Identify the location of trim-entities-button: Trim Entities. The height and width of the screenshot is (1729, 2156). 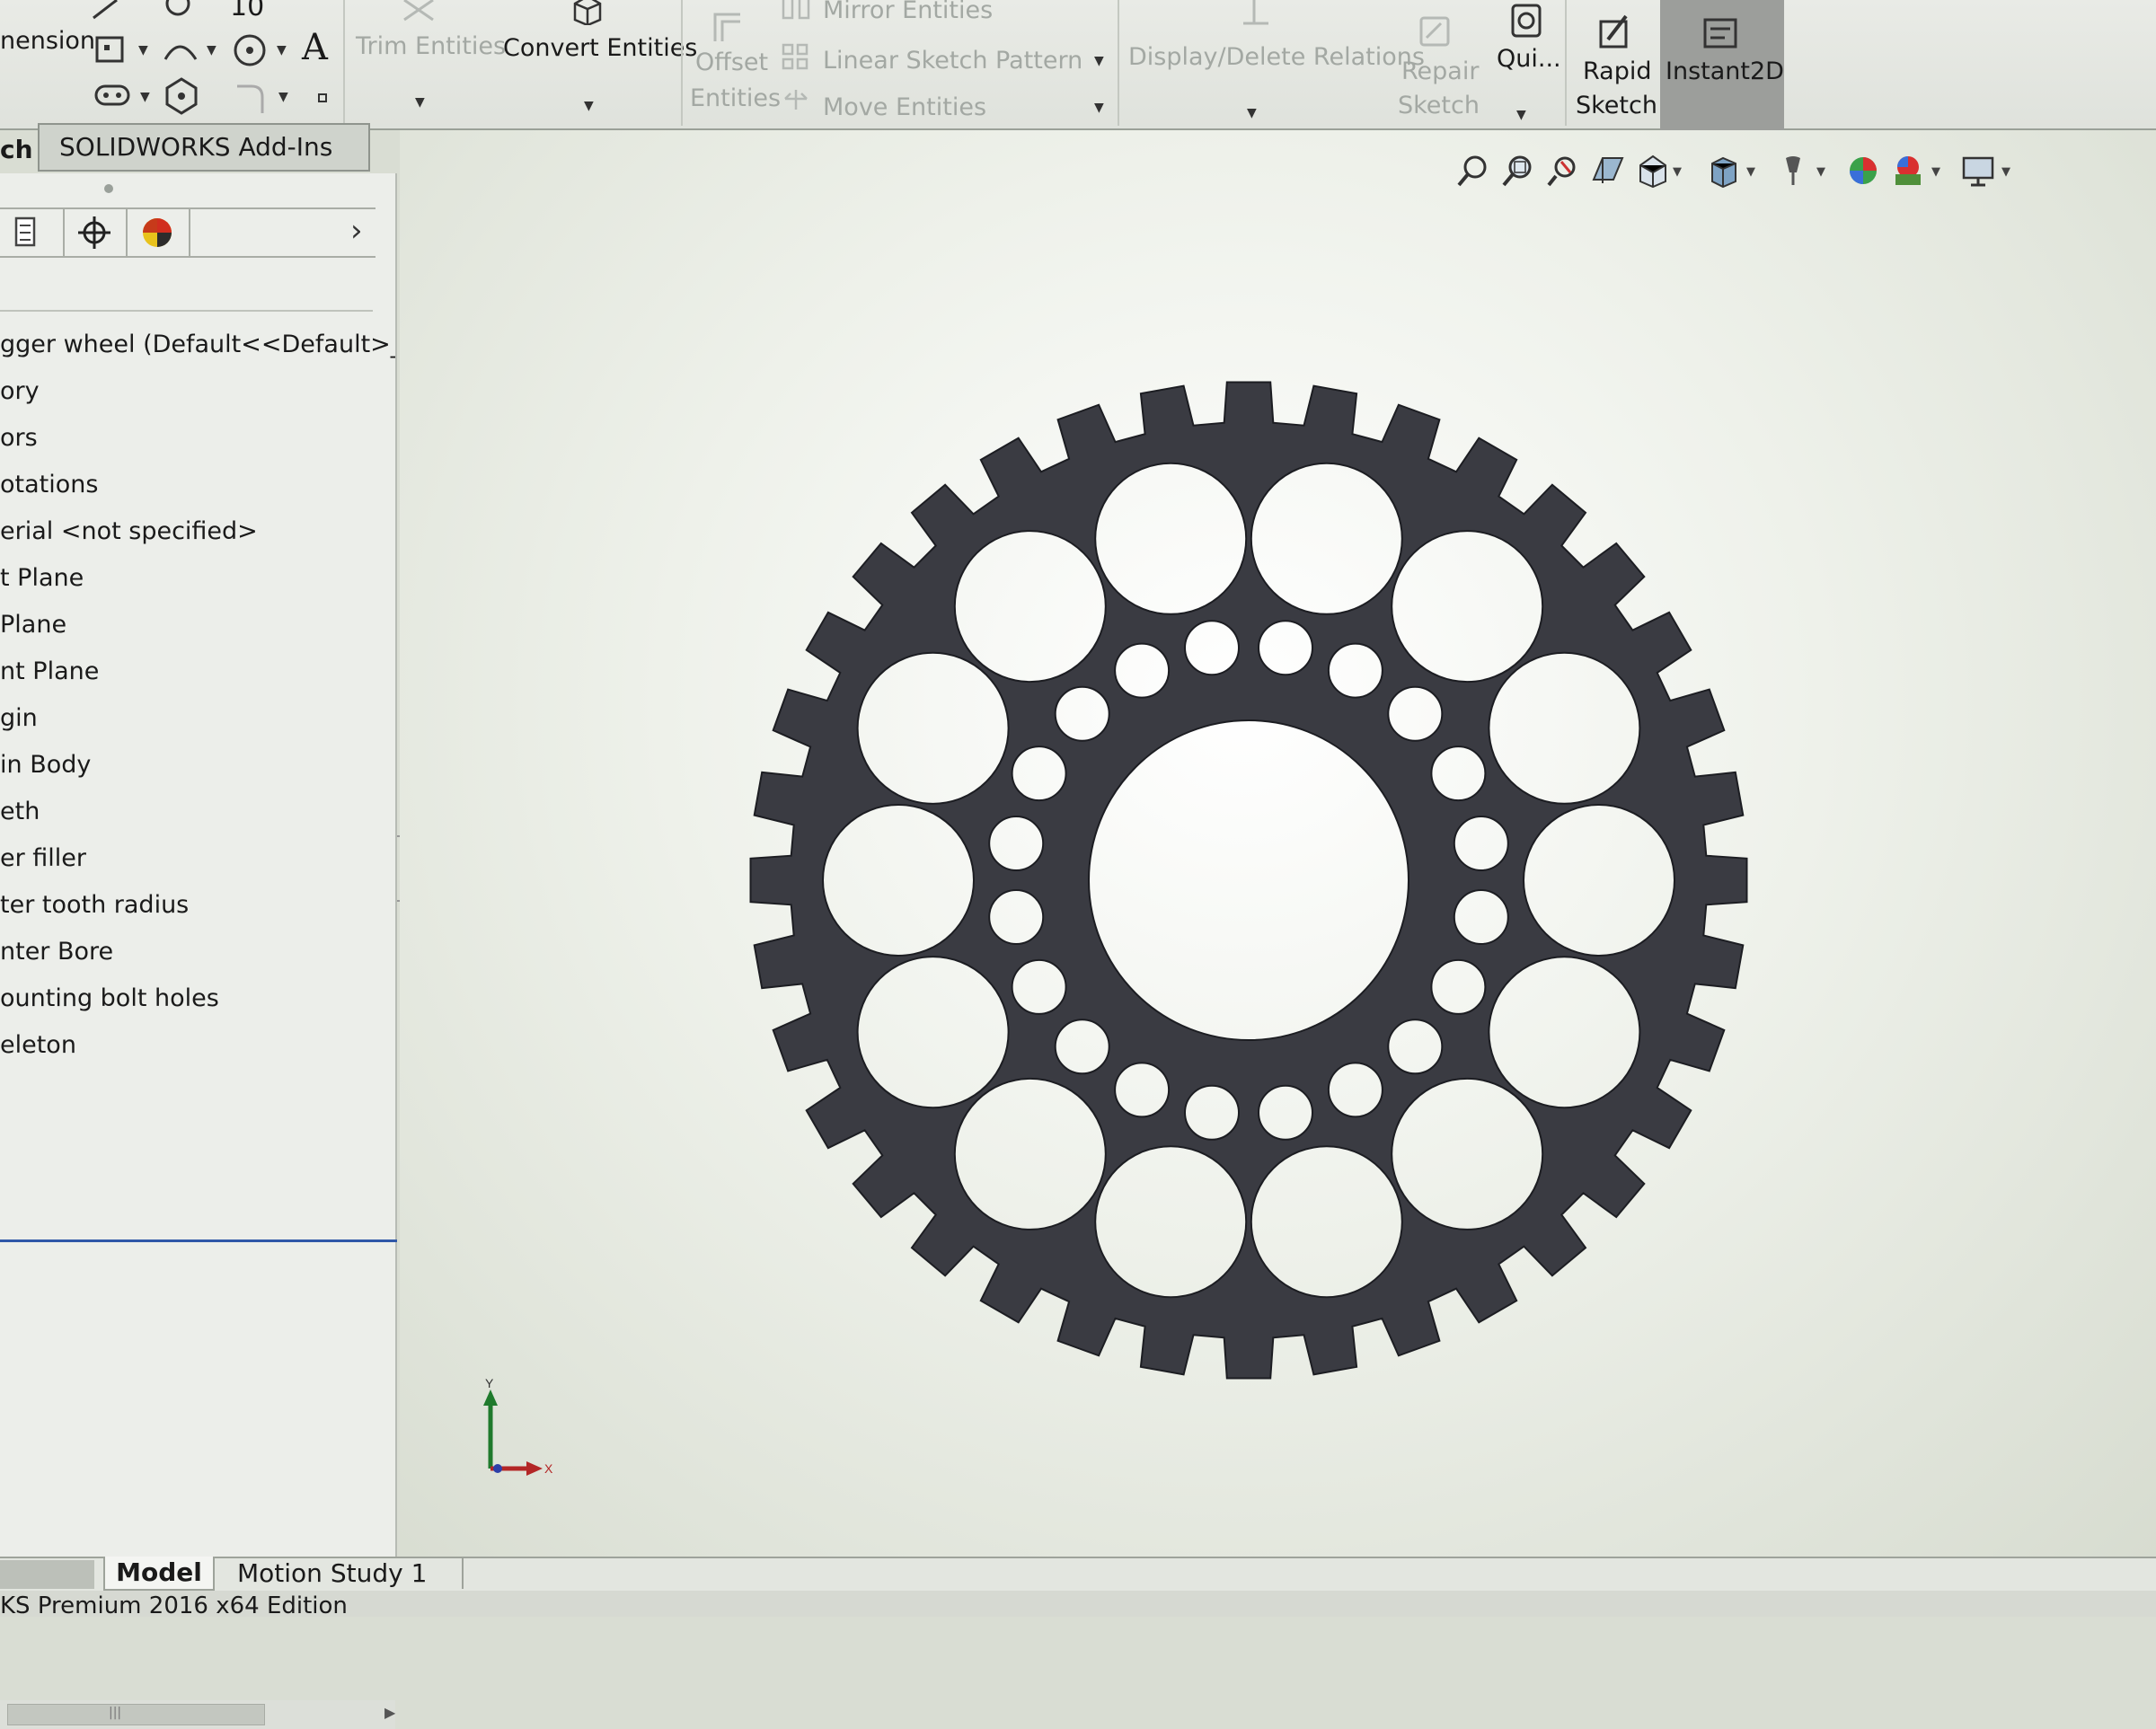
(431, 46).